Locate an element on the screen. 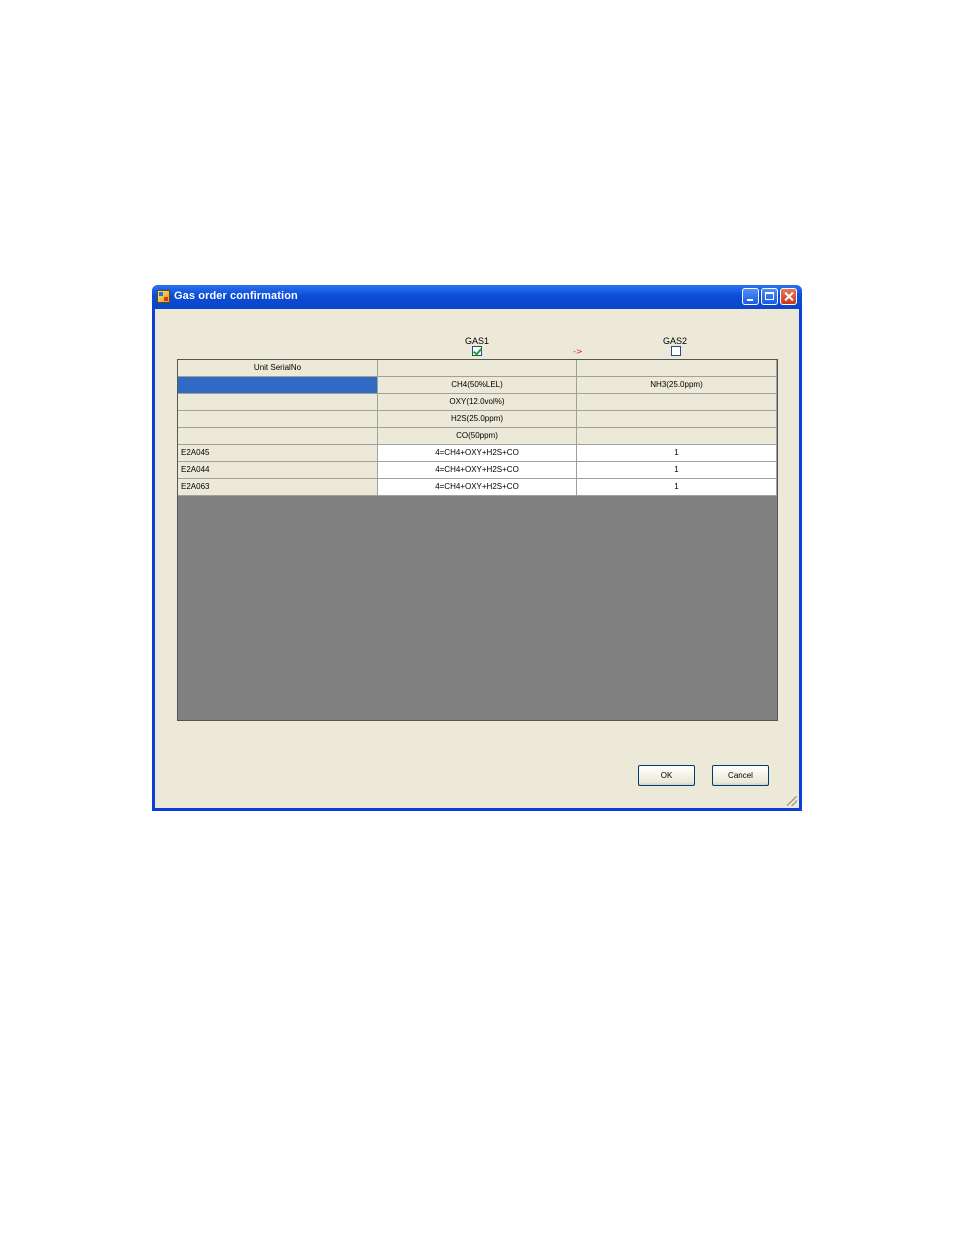  gas-cell: OXY(12.0vol%) is located at coordinates (477, 402).